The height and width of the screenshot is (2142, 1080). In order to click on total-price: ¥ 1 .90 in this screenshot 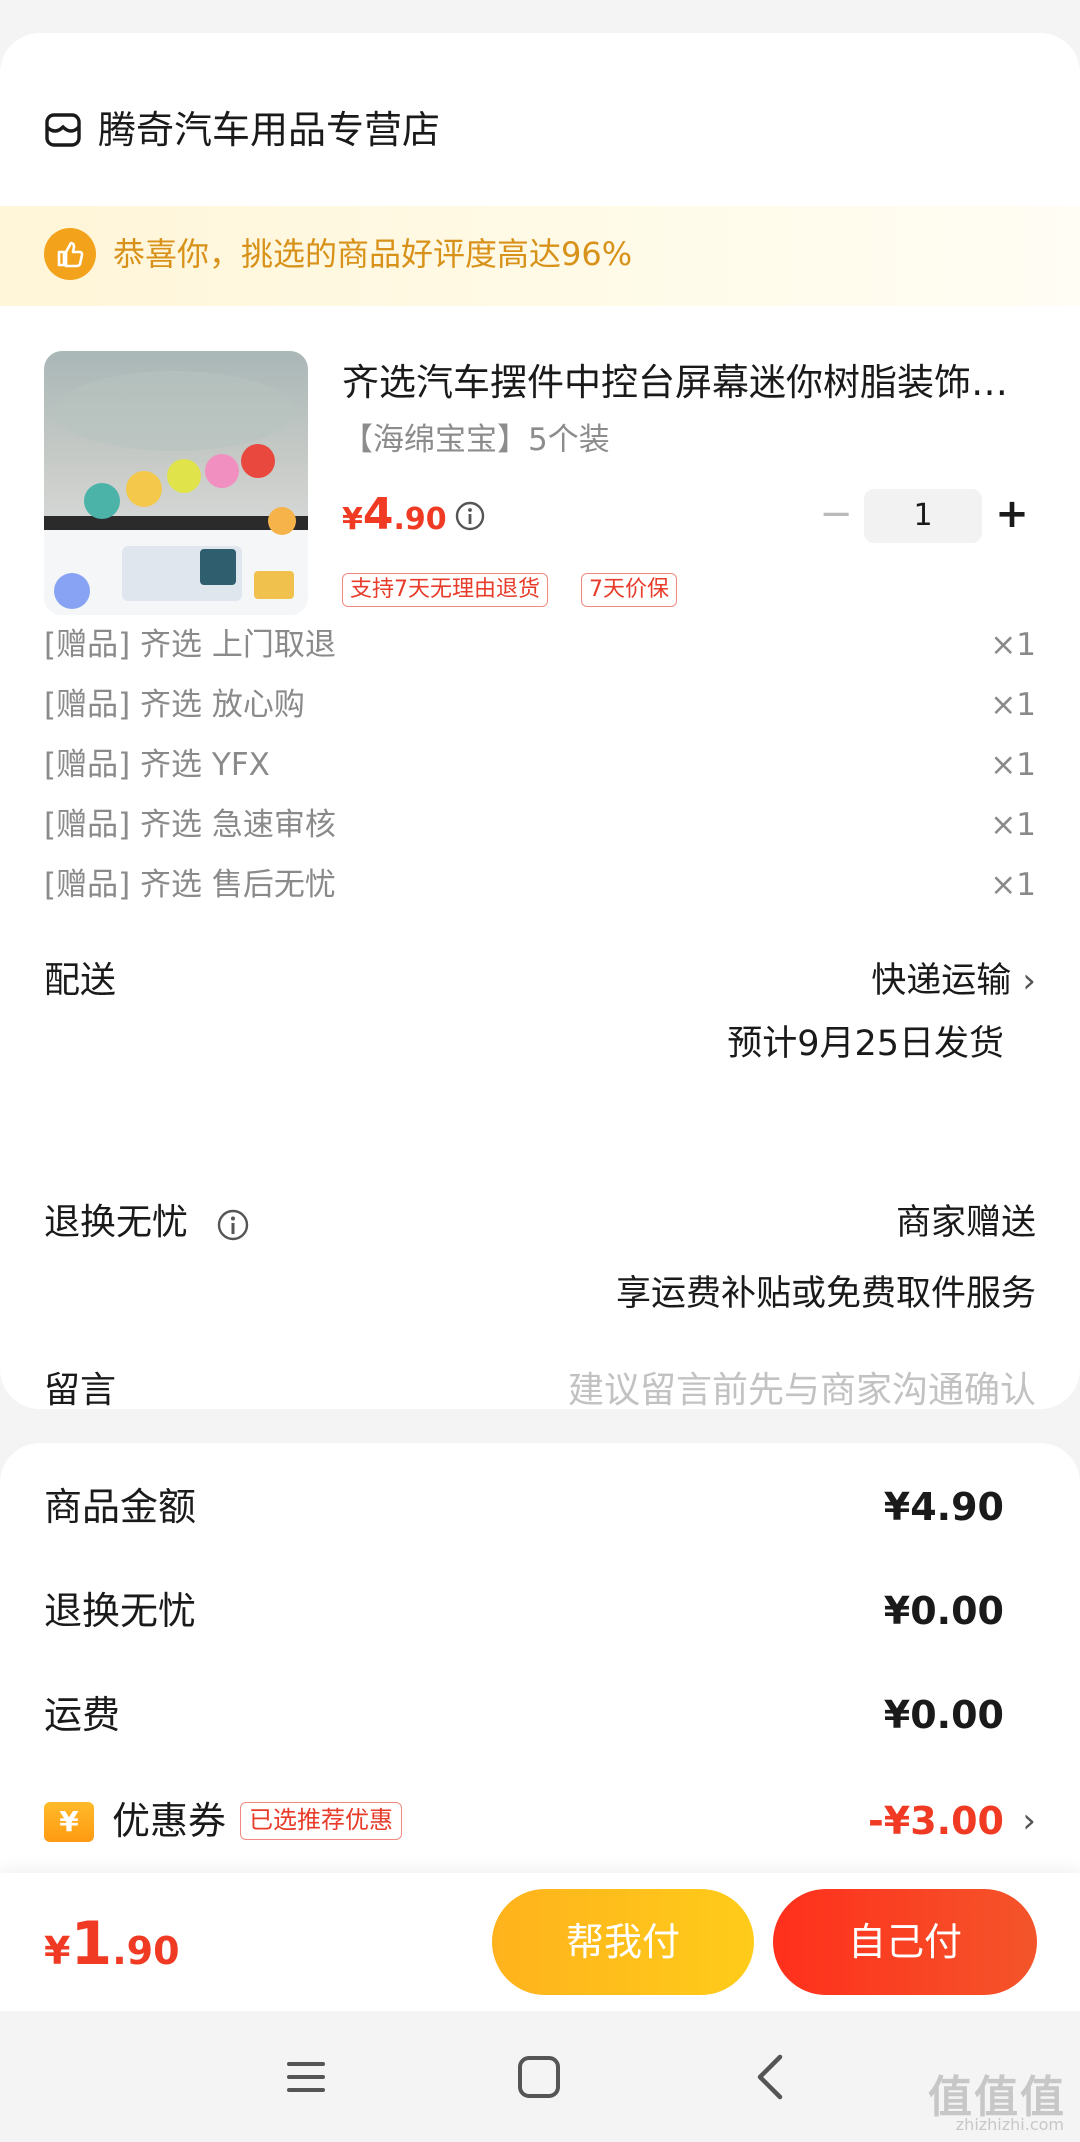, I will do `click(112, 1944)`.